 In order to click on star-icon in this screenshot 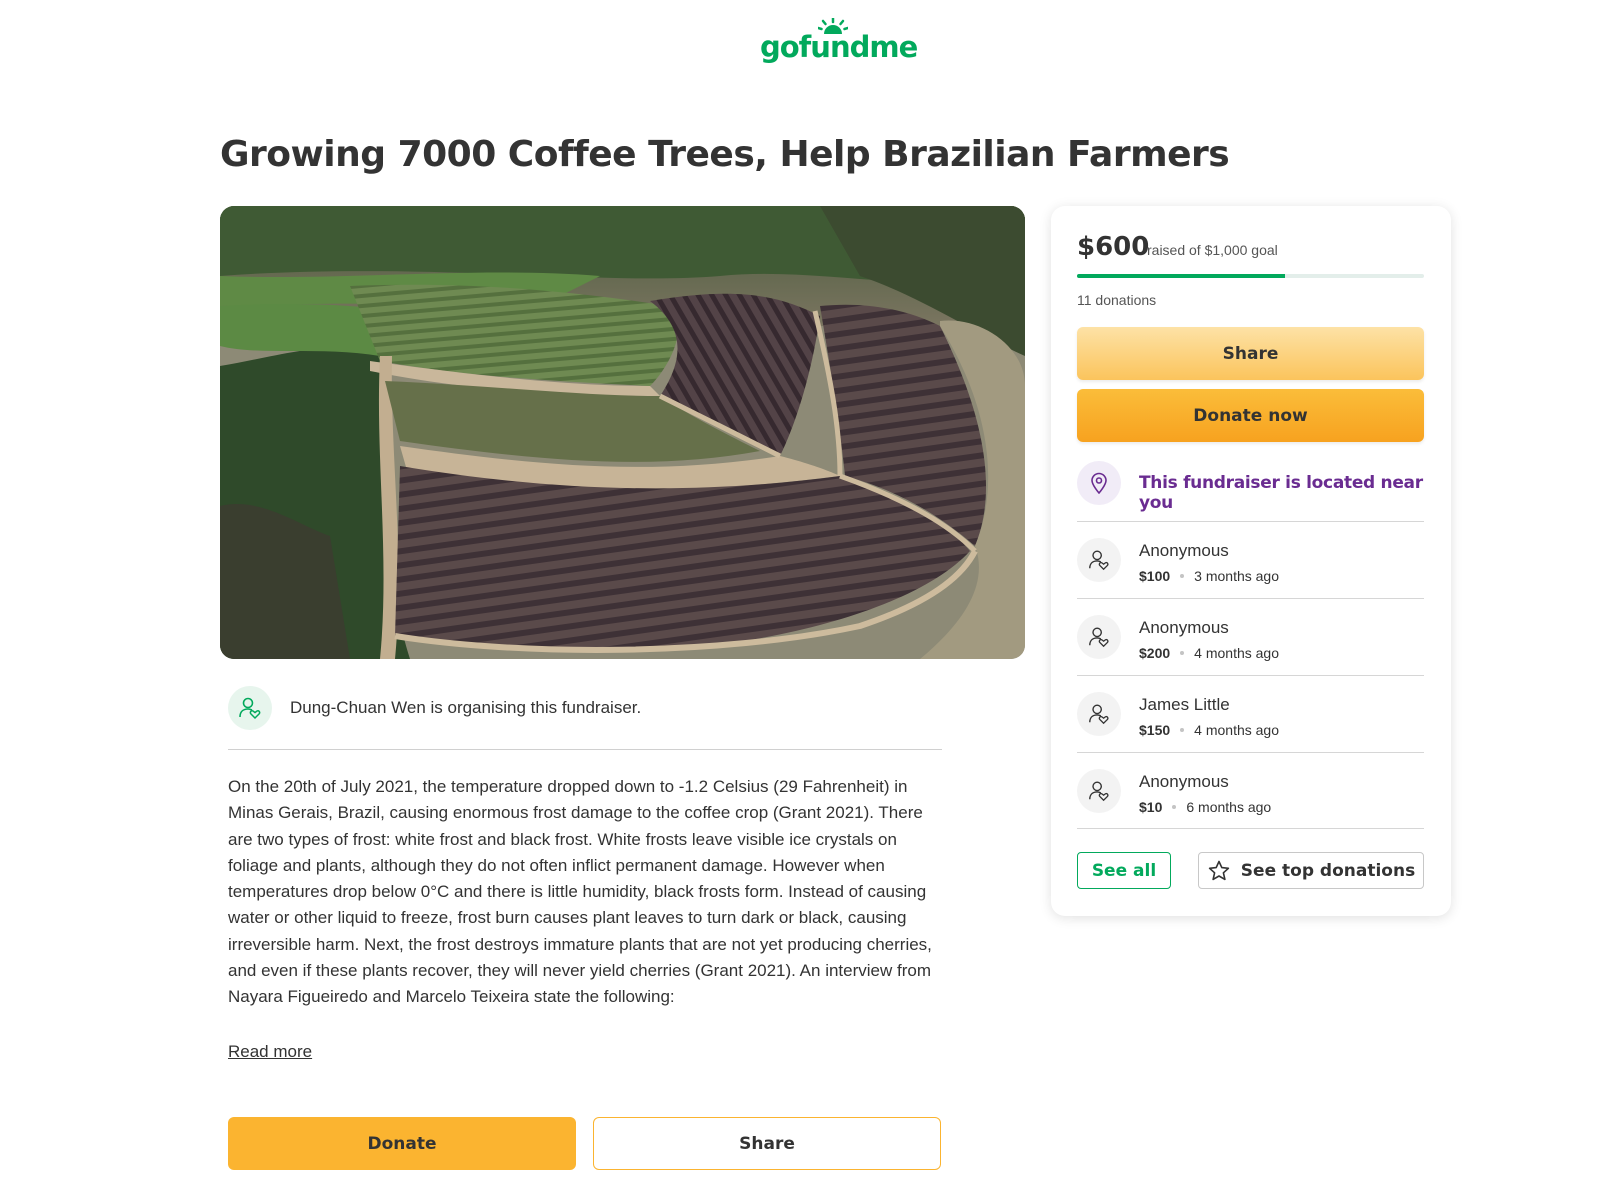, I will do `click(1218, 870)`.